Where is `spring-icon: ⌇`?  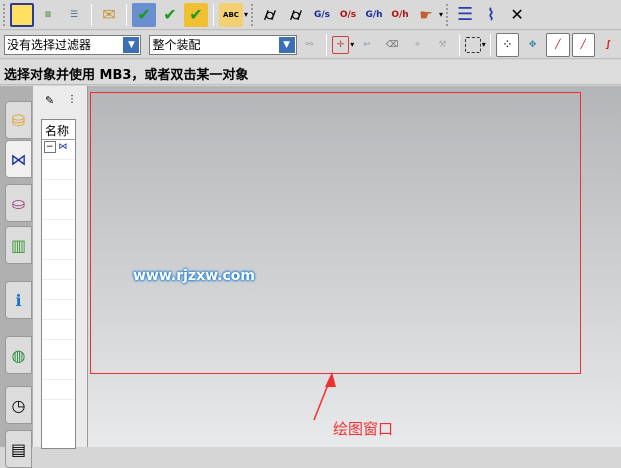
spring-icon: ⌇ is located at coordinates (491, 15).